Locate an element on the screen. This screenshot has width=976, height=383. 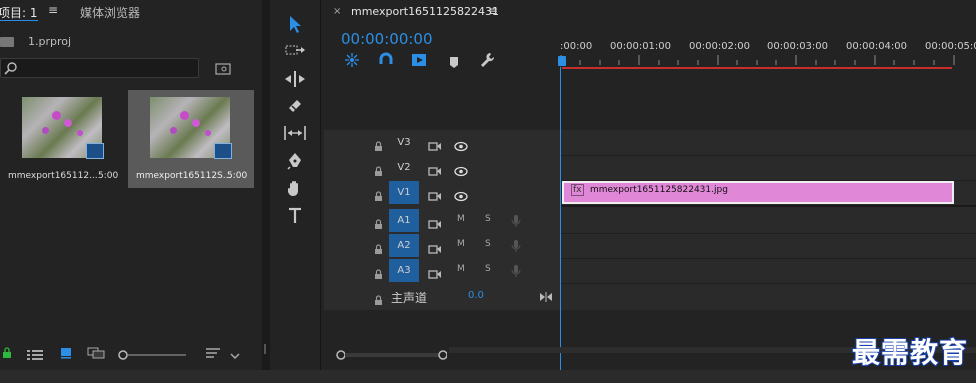
master-volume-value: 0.0 is located at coordinates (476, 295).